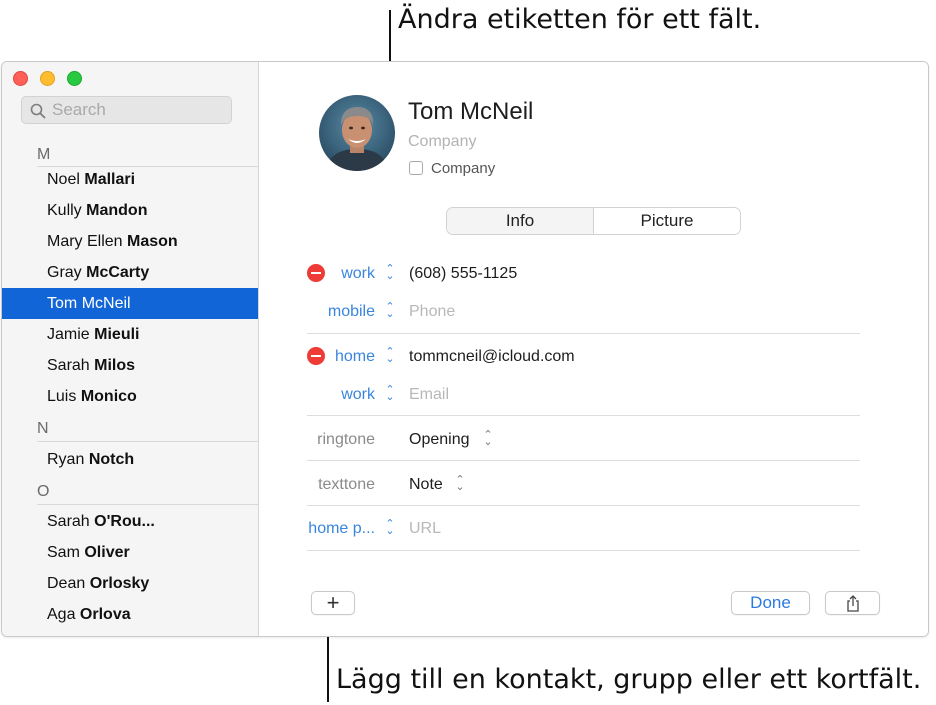 The width and height of the screenshot is (936, 705). What do you see at coordinates (62, 303) in the screenshot?
I see `contact-first-name: Tom` at bounding box center [62, 303].